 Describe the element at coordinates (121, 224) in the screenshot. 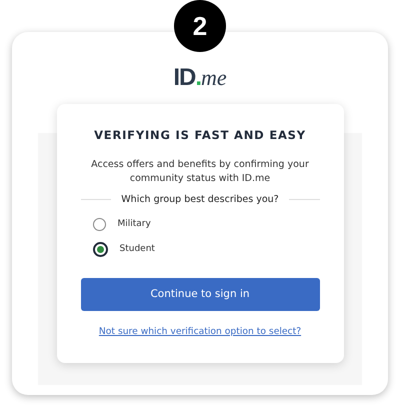

I see `radio-option: Military` at that location.